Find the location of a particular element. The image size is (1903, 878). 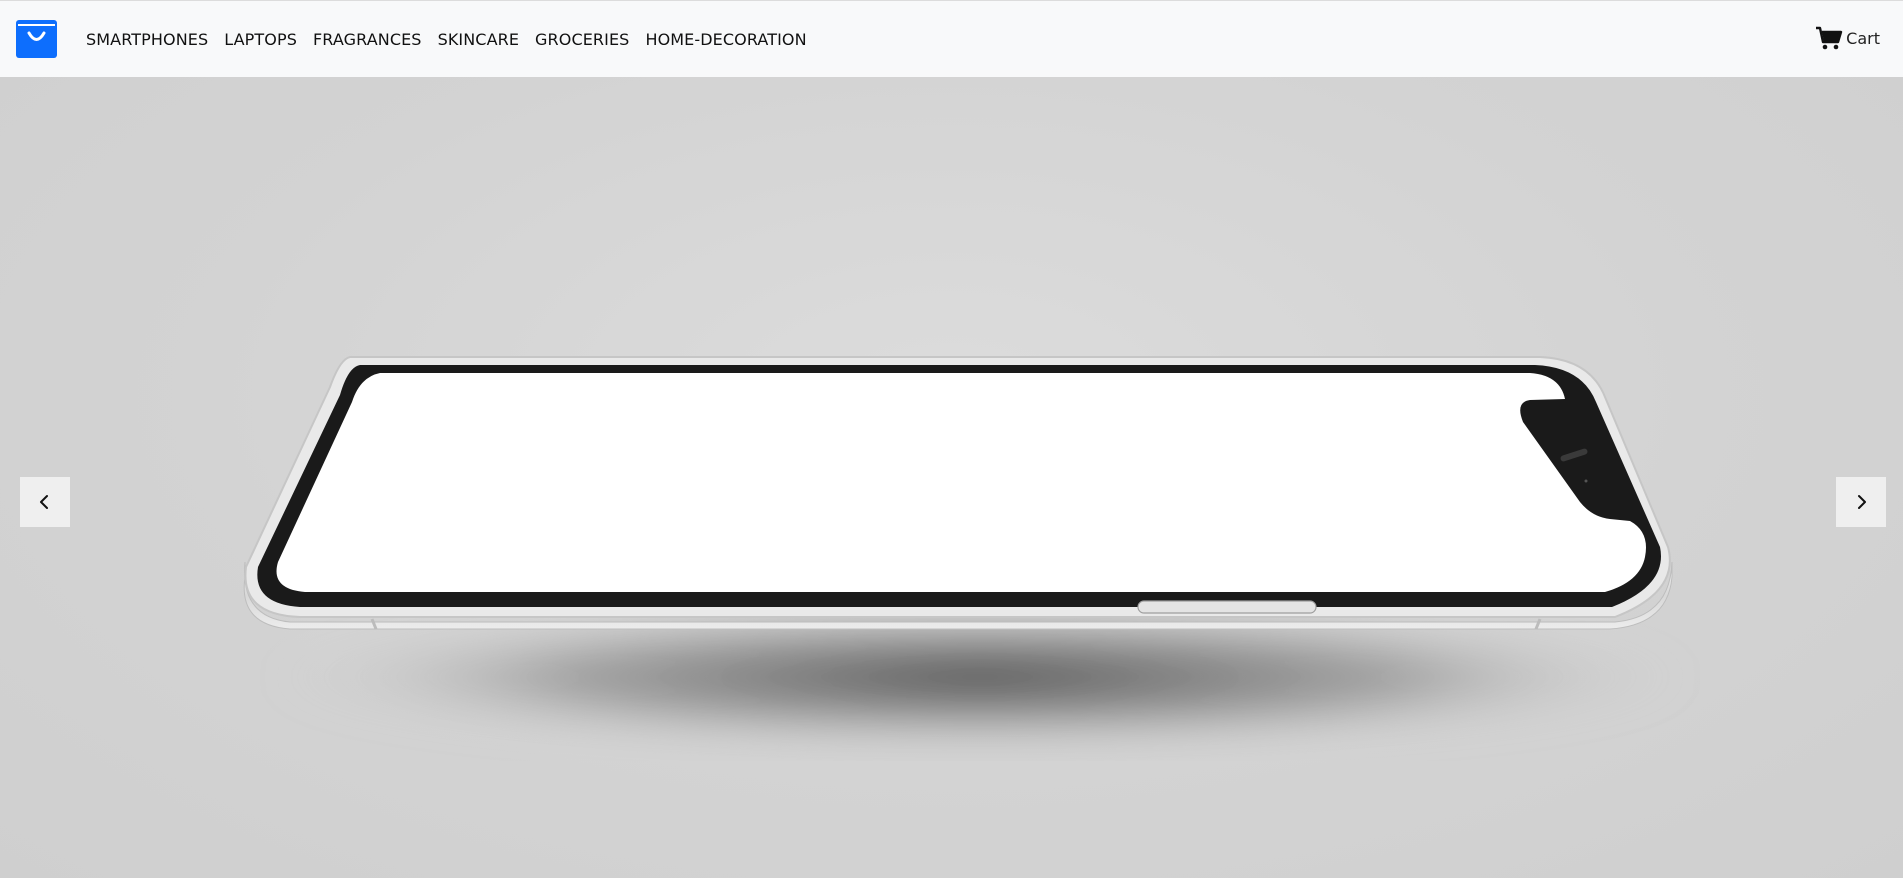

shopping-bag-icon is located at coordinates (36, 39).